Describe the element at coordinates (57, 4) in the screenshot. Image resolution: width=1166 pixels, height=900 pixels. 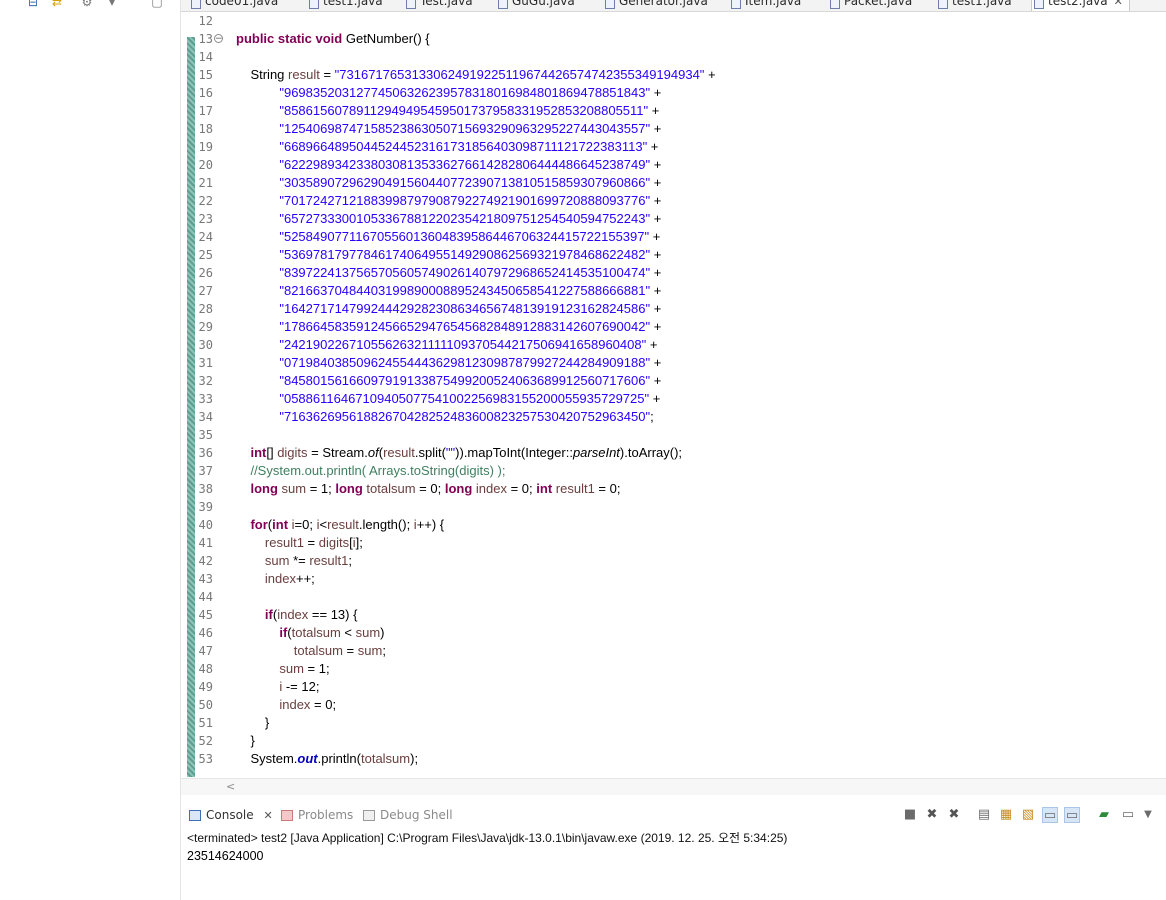
I see `link-with-editor-icon: ⇄` at that location.